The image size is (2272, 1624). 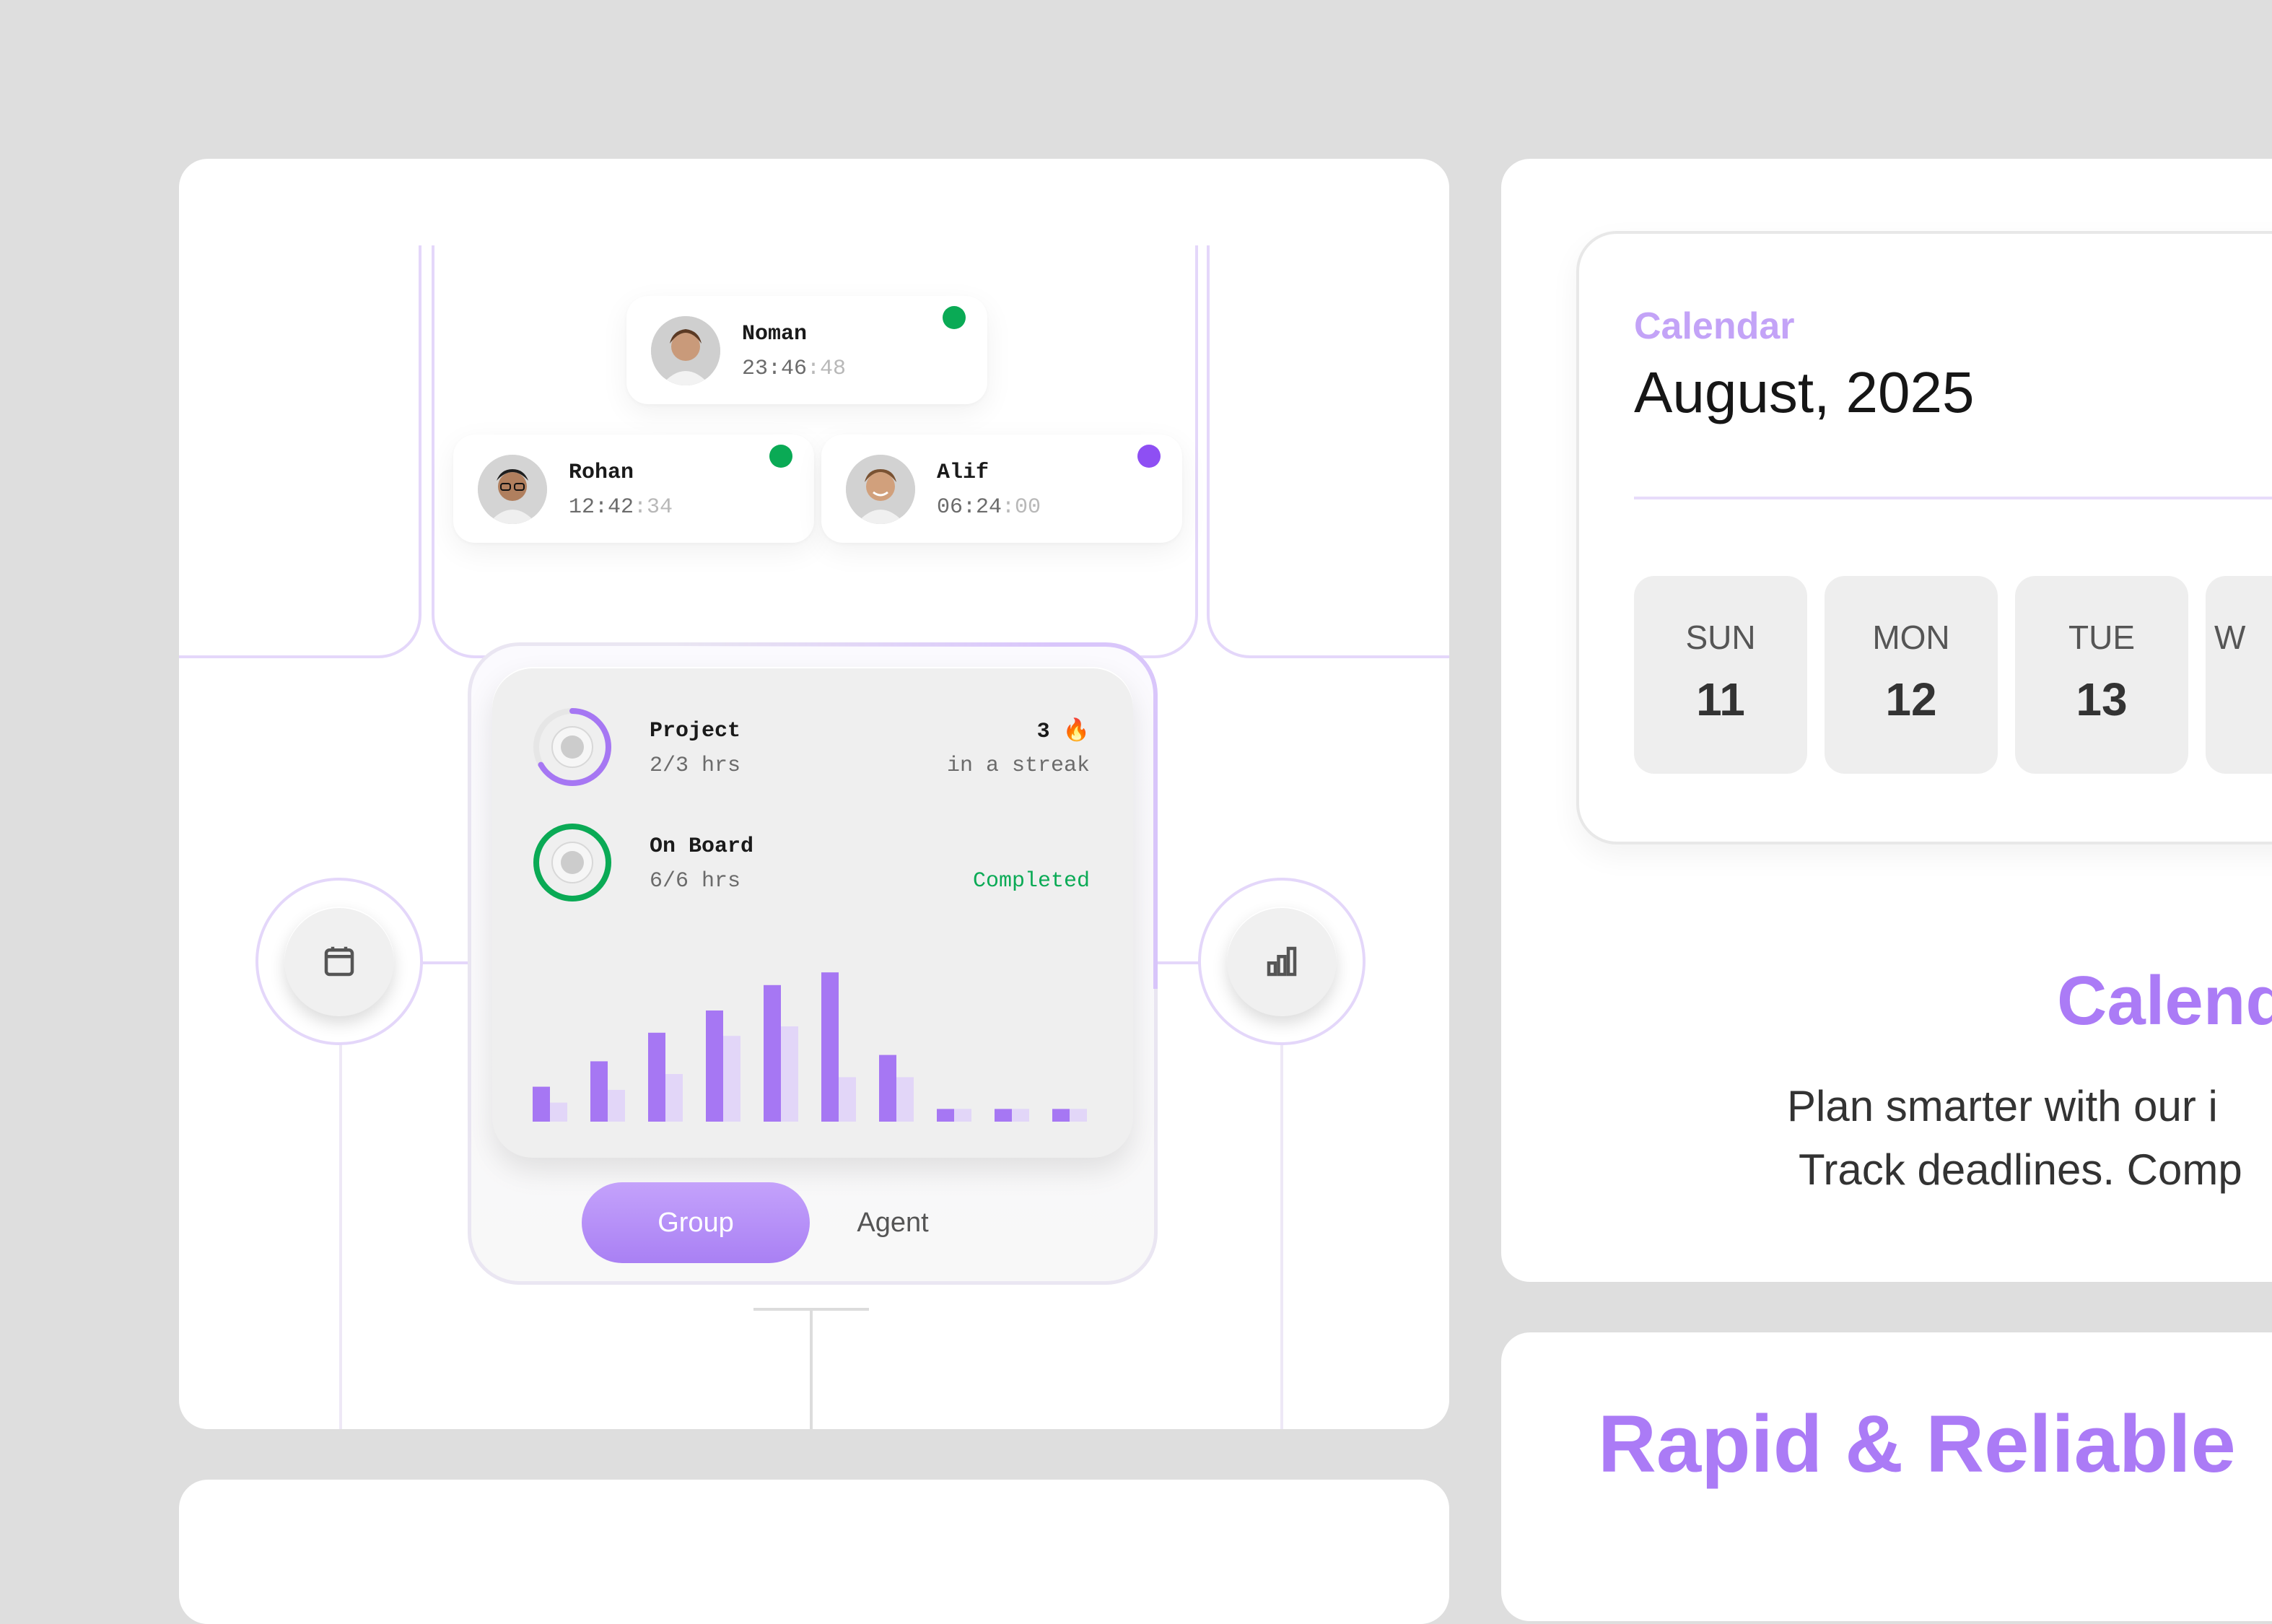 What do you see at coordinates (963, 472) in the screenshot?
I see `user-name: Alif` at bounding box center [963, 472].